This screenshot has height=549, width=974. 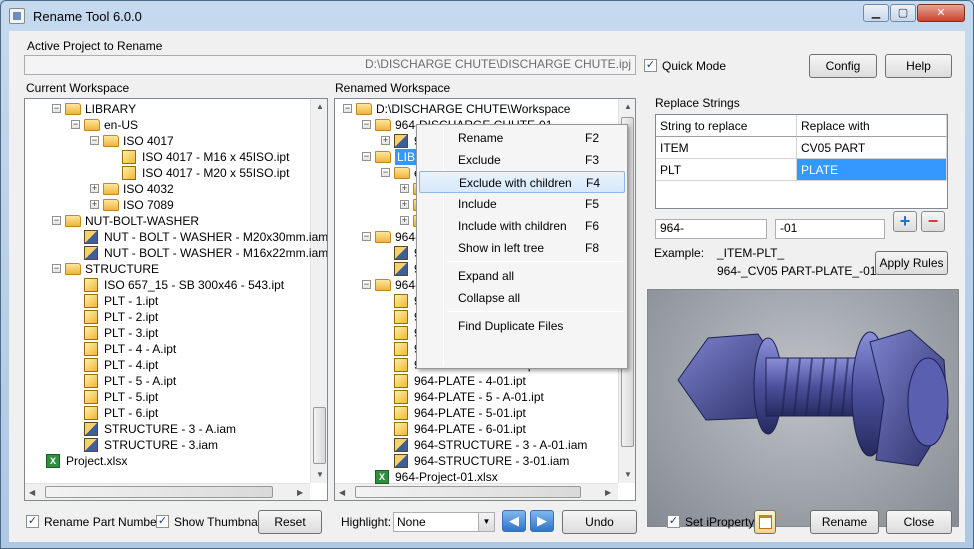 What do you see at coordinates (166, 109) in the screenshot?
I see `tree-item: − LIBRARY` at bounding box center [166, 109].